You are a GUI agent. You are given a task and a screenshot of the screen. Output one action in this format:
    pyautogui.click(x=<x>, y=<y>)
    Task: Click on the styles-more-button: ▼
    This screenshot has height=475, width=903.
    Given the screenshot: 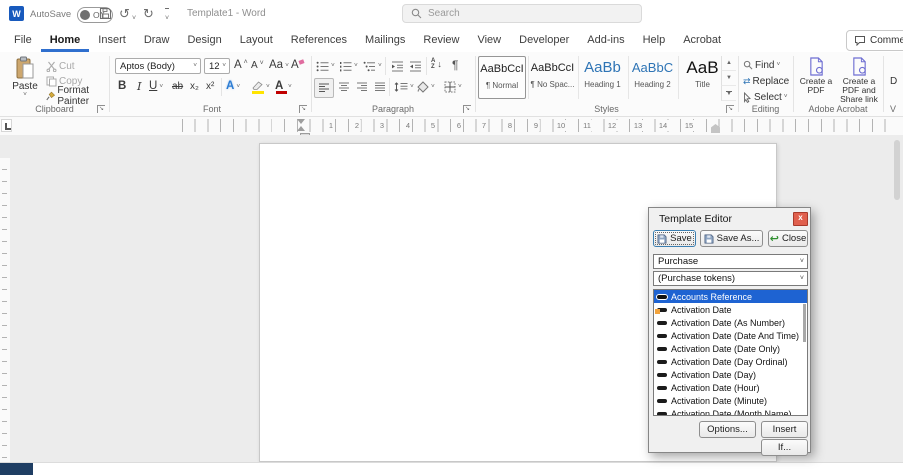 What is the action you would take?
    pyautogui.click(x=728, y=93)
    